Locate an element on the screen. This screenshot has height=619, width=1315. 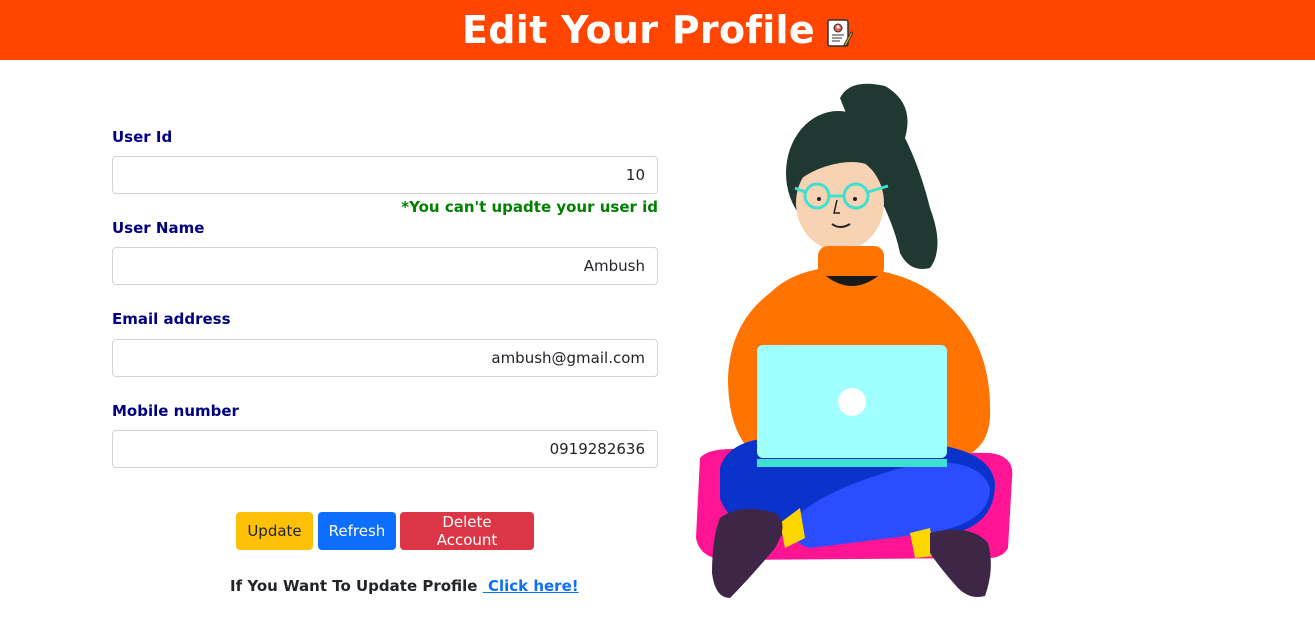
email-input is located at coordinates (385, 358).